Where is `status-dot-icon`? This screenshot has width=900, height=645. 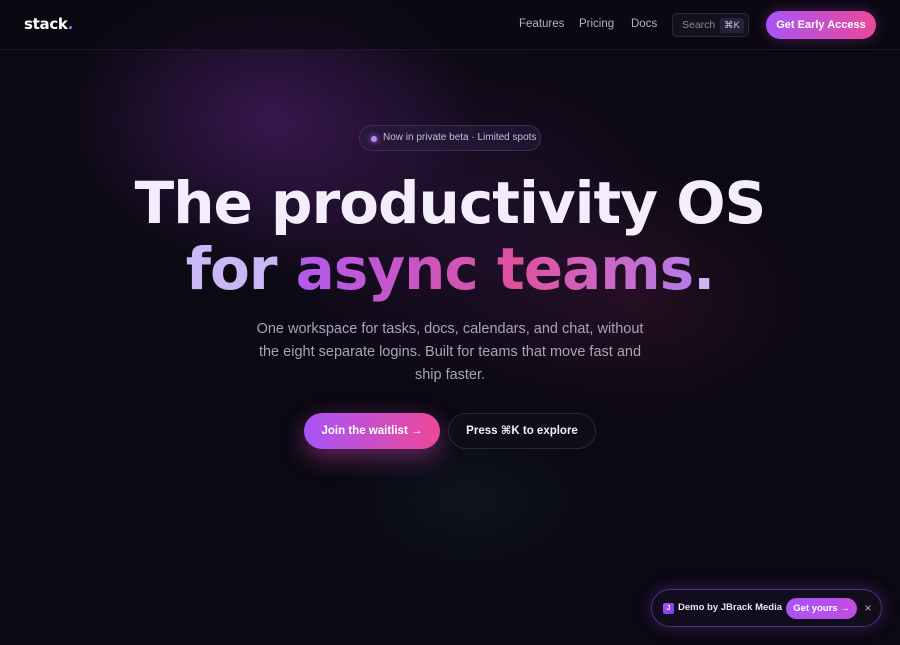 status-dot-icon is located at coordinates (374, 139).